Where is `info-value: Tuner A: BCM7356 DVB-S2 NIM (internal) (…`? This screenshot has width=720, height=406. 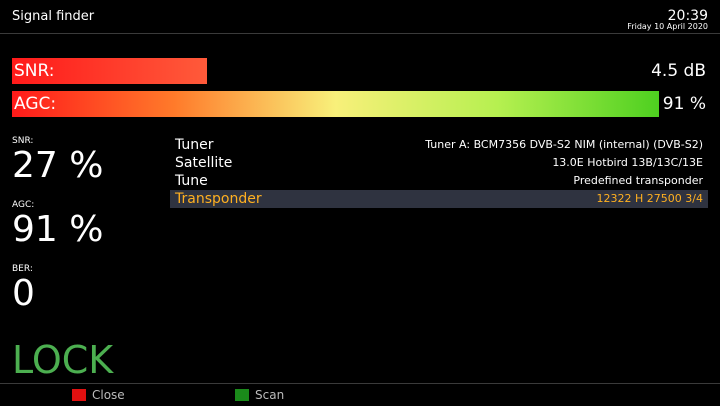 info-value: Tuner A: BCM7356 DVB-S2 NIM (internal) (… is located at coordinates (564, 144).